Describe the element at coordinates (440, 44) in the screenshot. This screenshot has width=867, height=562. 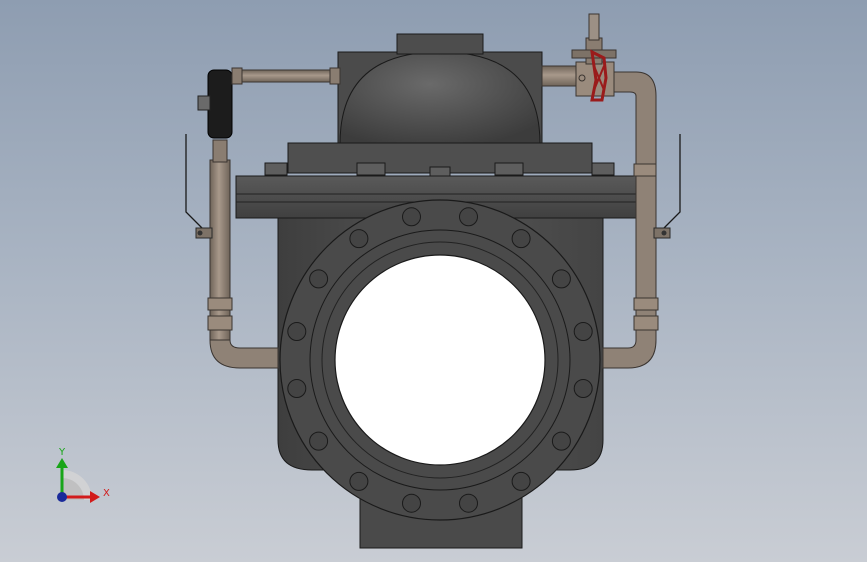
I see `cover-top-boss` at that location.